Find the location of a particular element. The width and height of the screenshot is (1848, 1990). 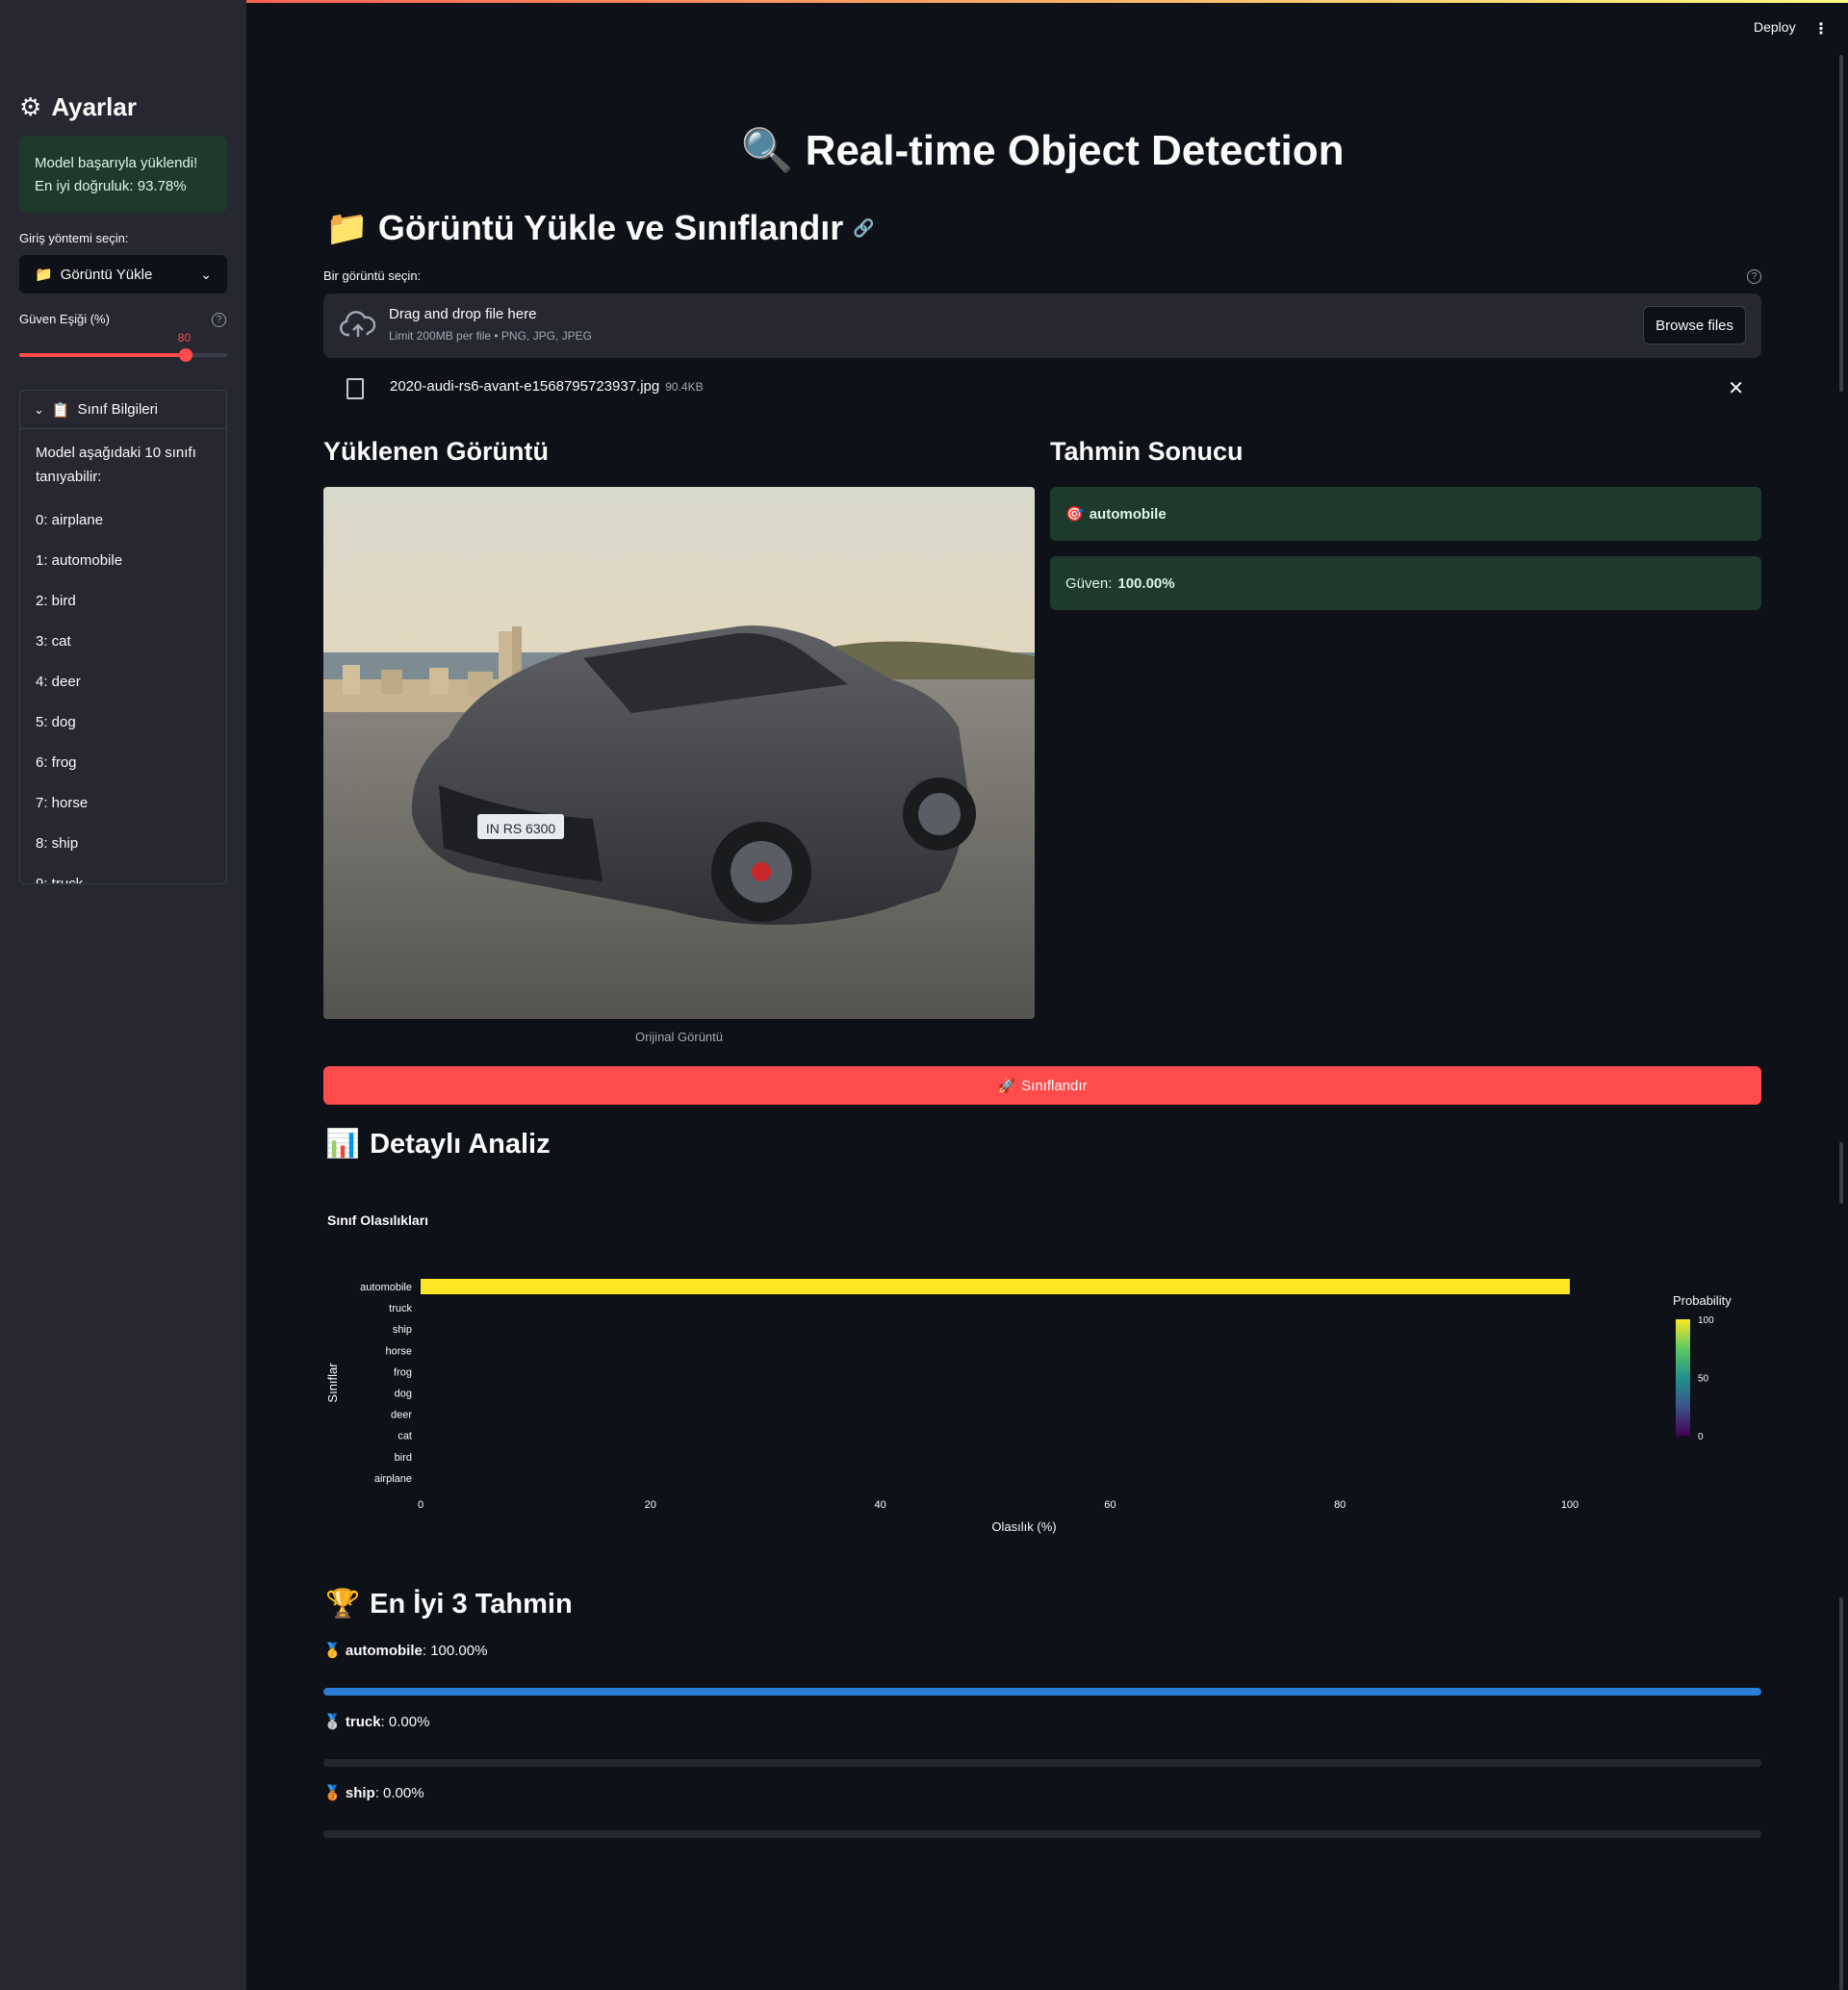

file-size: 90.4KB is located at coordinates (684, 387).